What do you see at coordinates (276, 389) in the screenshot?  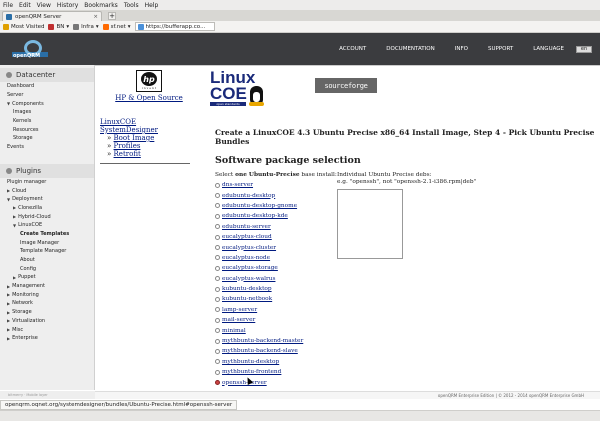 I see `package-option-postgresql-server: postgresql-server` at bounding box center [276, 389].